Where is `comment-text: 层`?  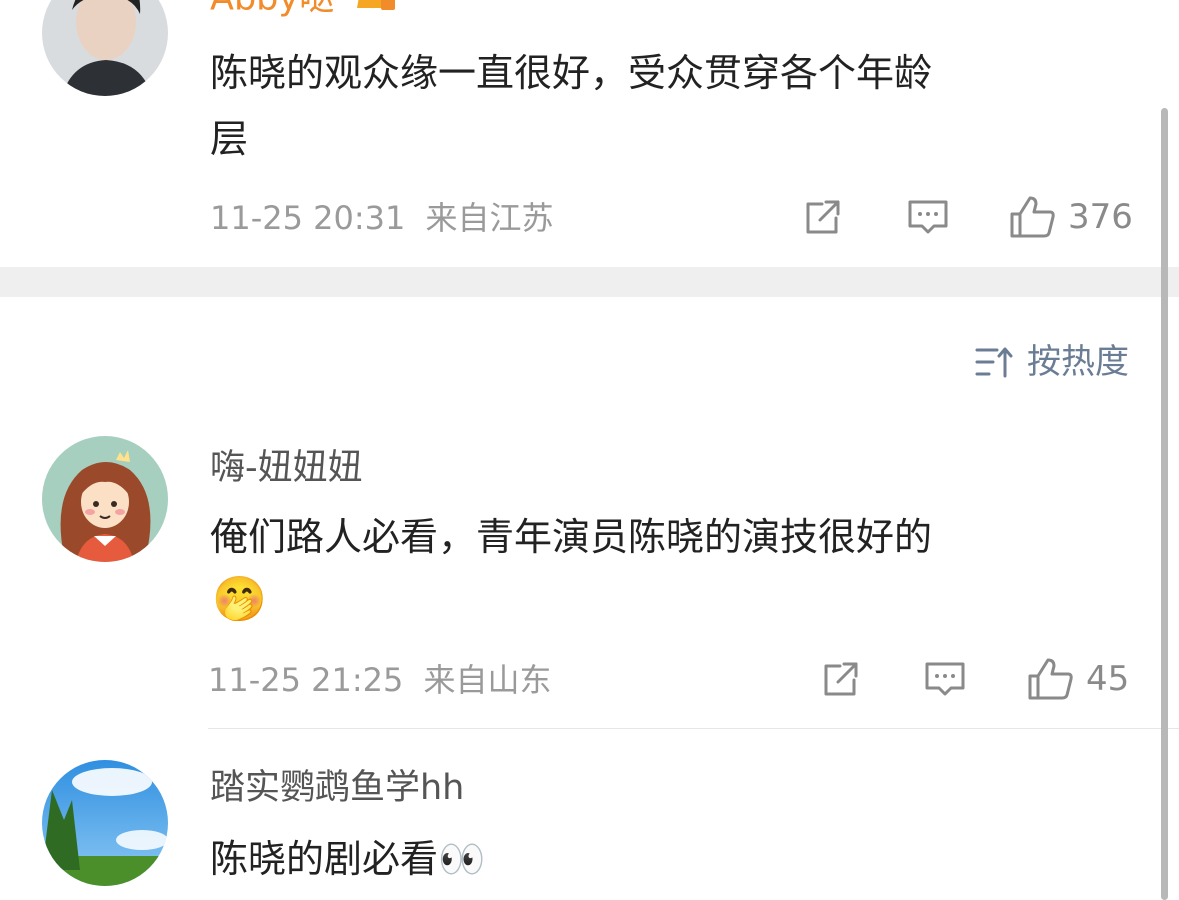
comment-text: 层 is located at coordinates (229, 139).